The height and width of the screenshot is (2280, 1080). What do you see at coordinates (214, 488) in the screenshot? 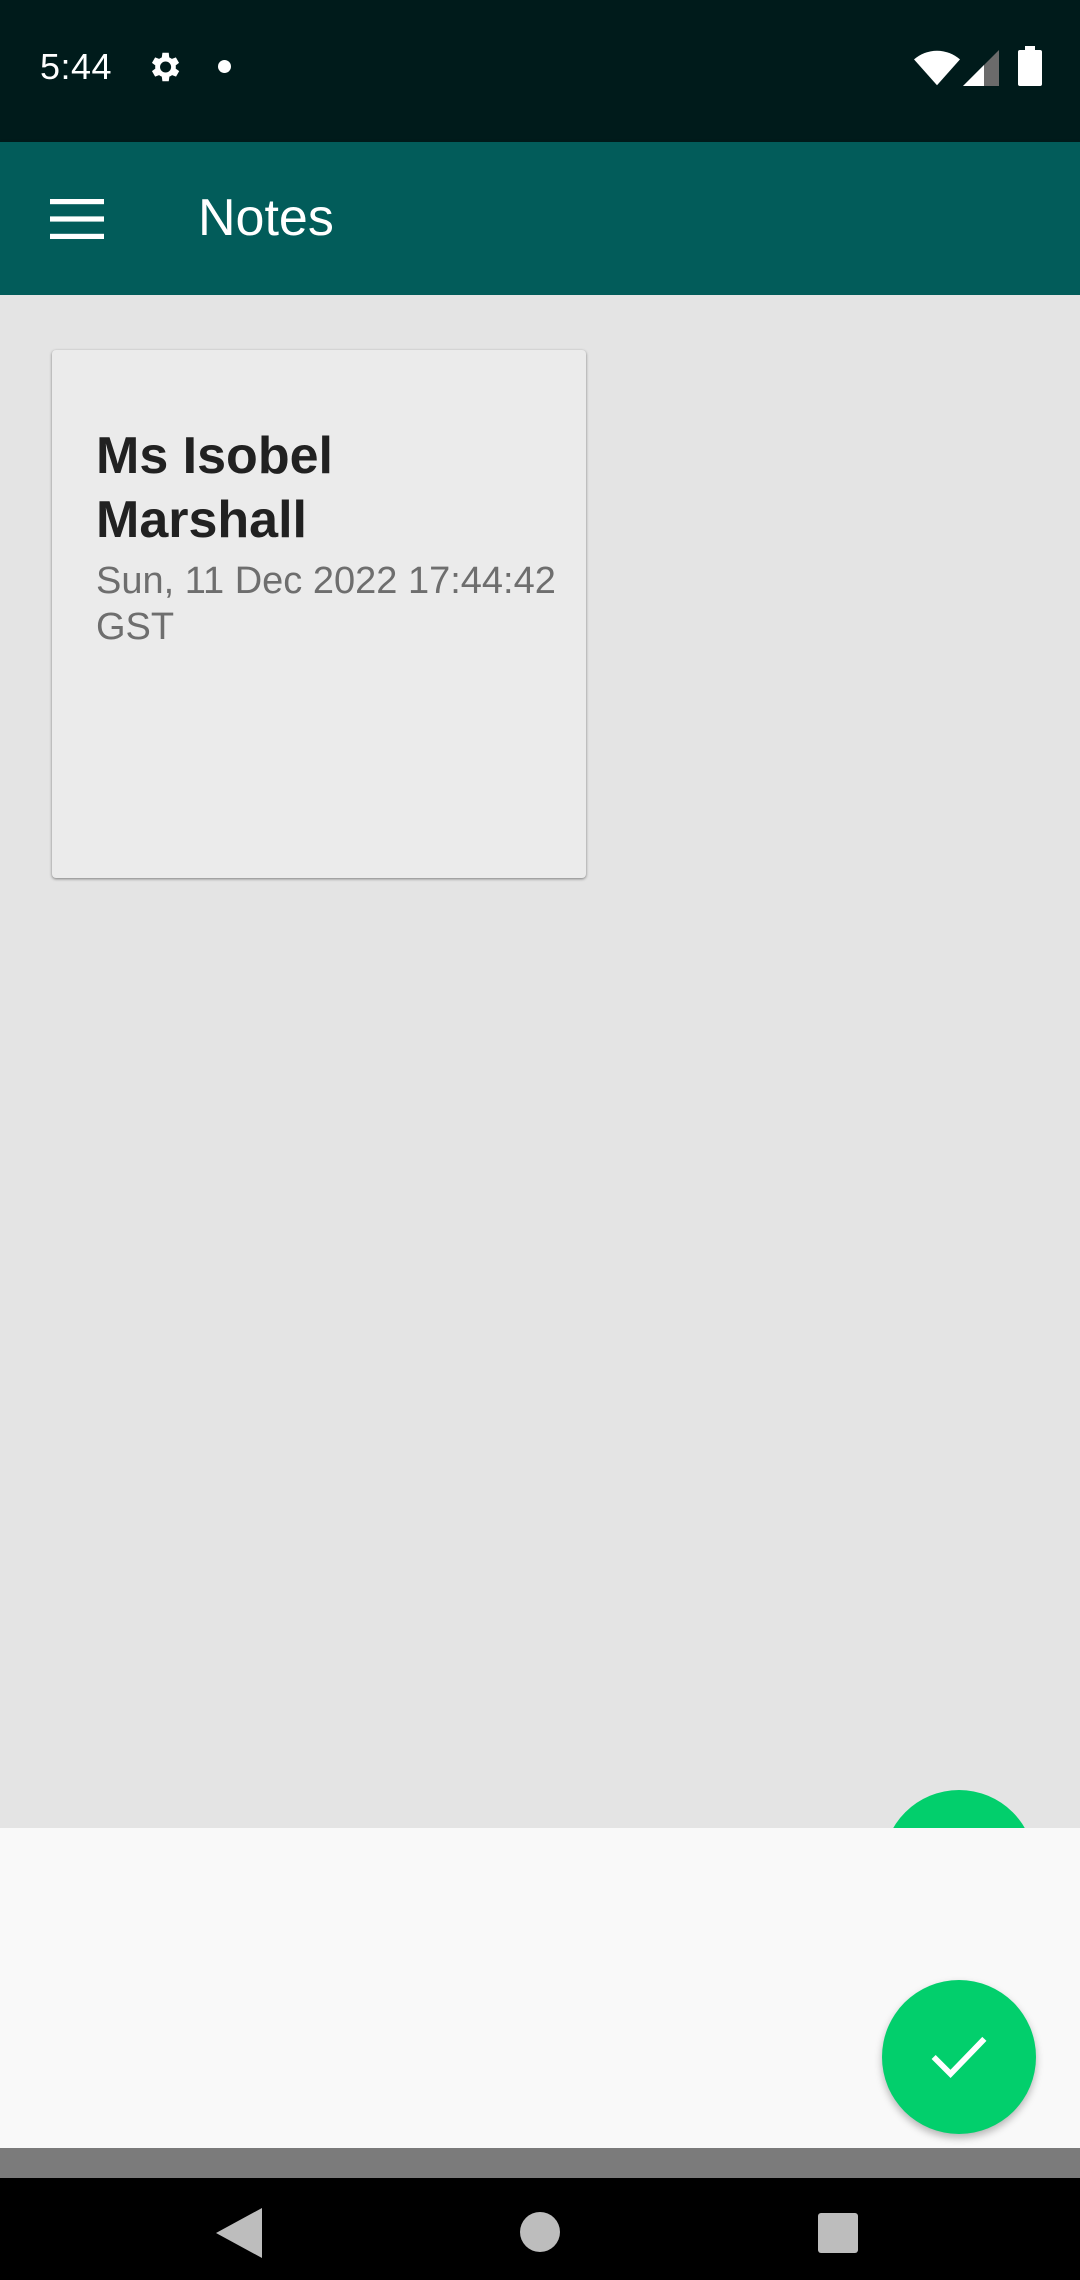
I see `note-title: Ms Isobel Marshall` at bounding box center [214, 488].